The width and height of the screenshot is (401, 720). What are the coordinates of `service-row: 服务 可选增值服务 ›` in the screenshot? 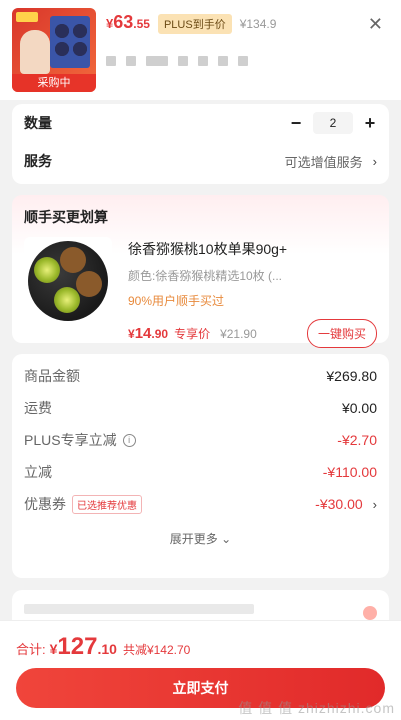 It's located at (200, 161).